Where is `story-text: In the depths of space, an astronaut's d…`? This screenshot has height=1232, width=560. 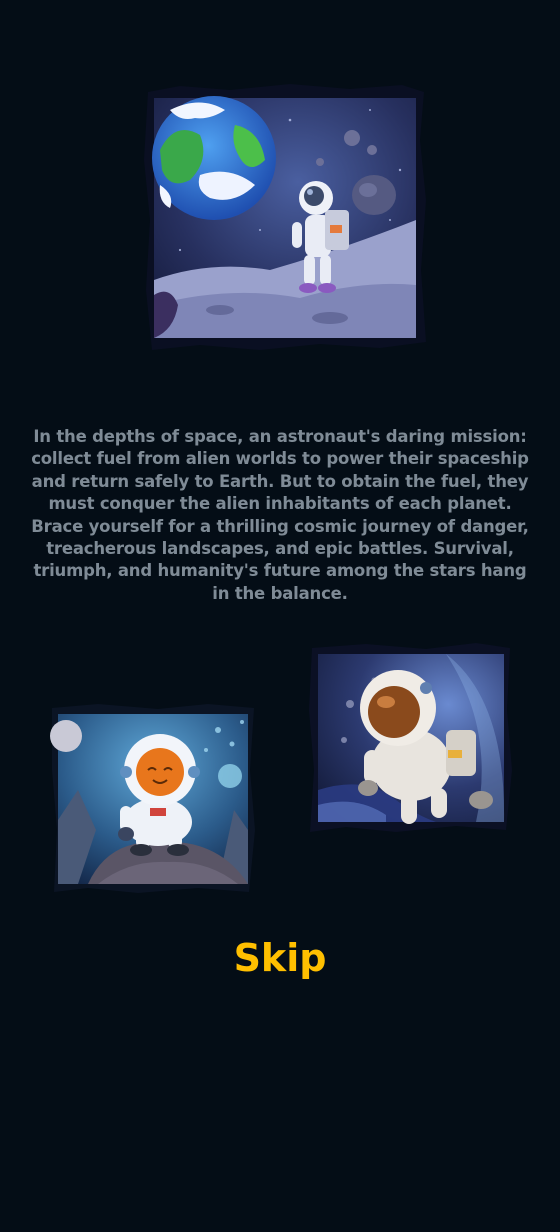
story-text: In the depths of space, an astronaut's d… is located at coordinates (280, 515).